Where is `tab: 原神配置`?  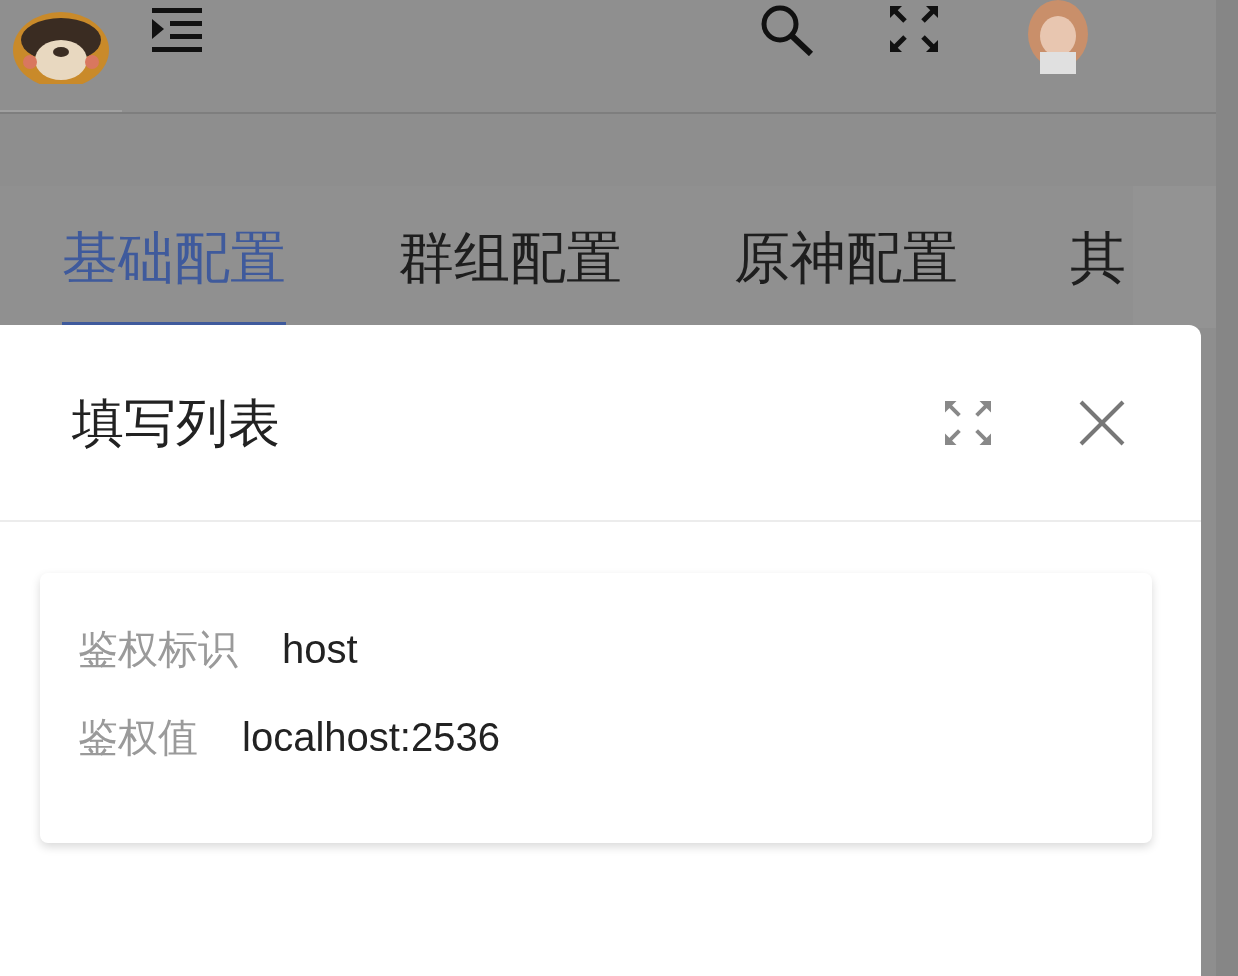
tab: 原神配置 is located at coordinates (846, 256).